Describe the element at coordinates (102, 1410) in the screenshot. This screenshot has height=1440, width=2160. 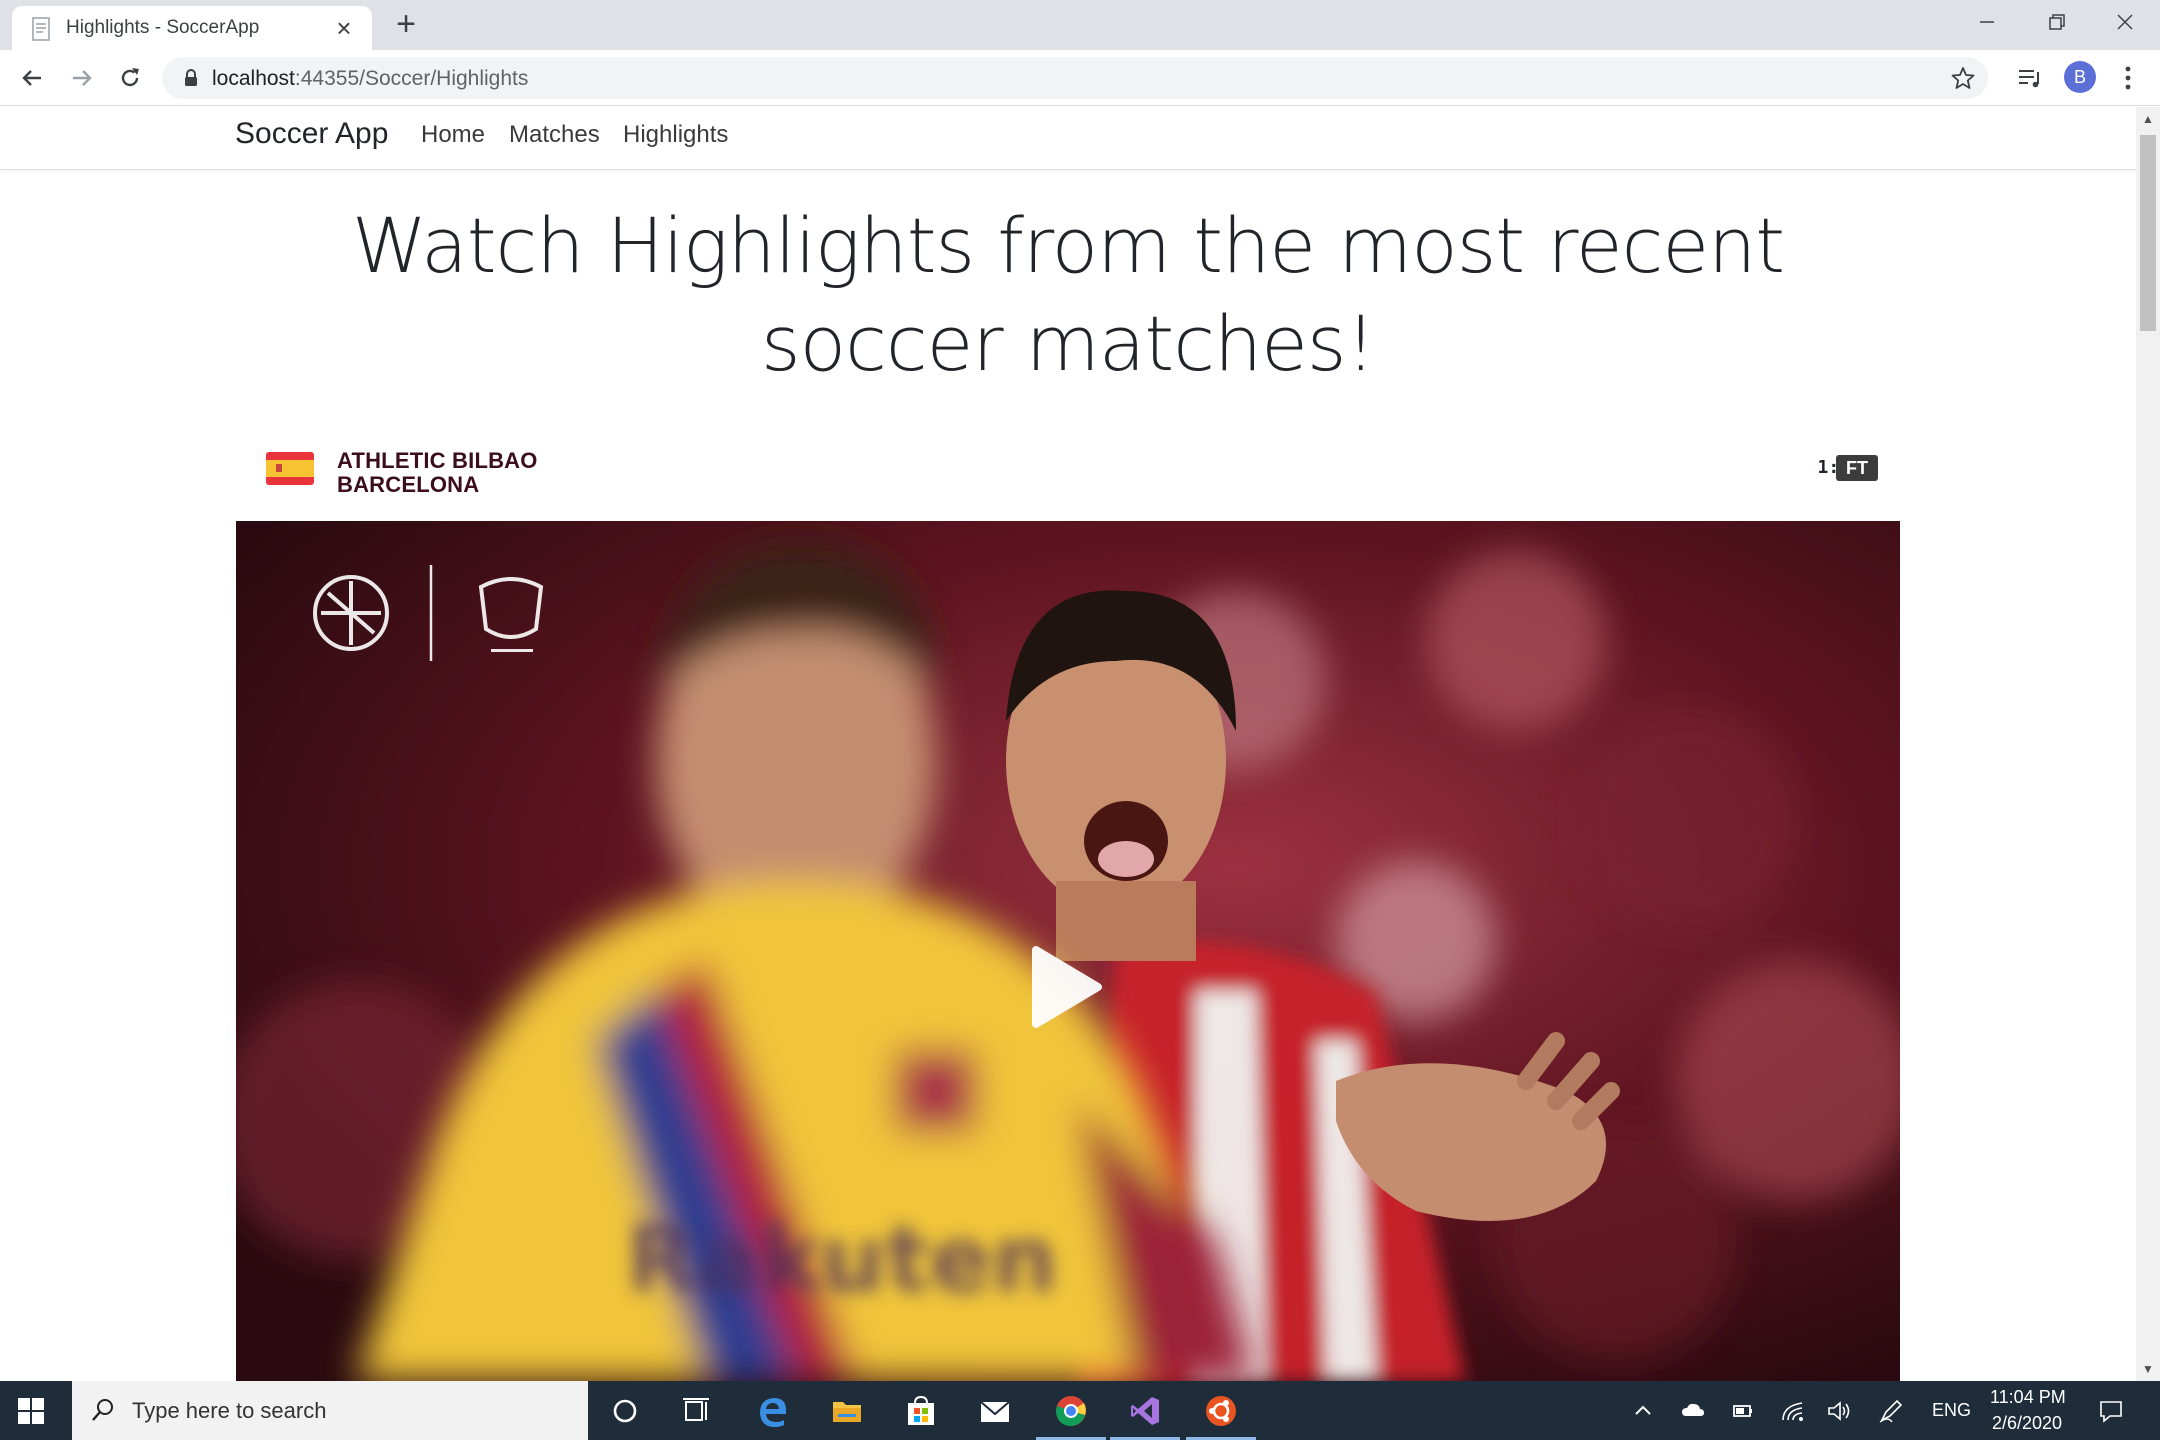
I see `search-icon` at that location.